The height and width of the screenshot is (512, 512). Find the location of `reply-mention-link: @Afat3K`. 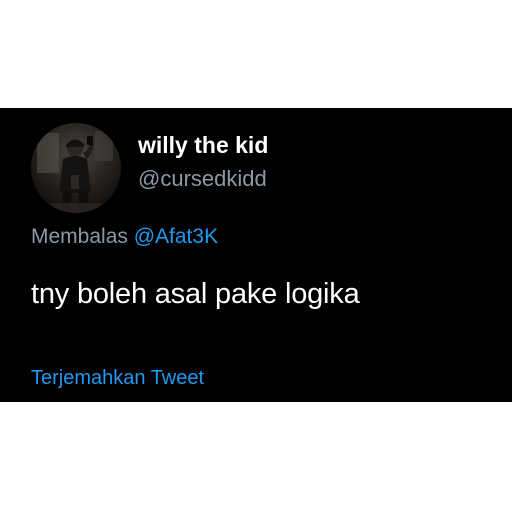

reply-mention-link: @Afat3K is located at coordinates (176, 236).